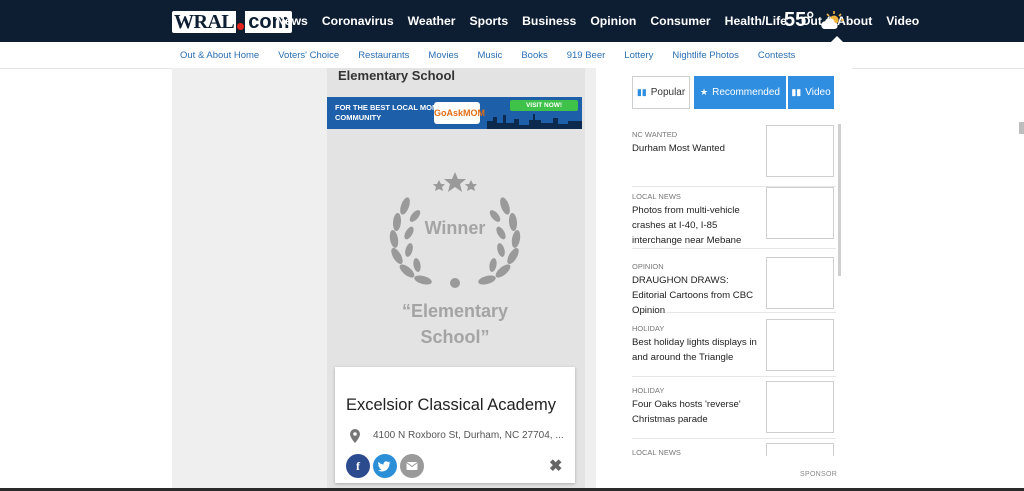 The image size is (1024, 491). I want to click on tab-recommended-label: Recommended, so click(746, 92).